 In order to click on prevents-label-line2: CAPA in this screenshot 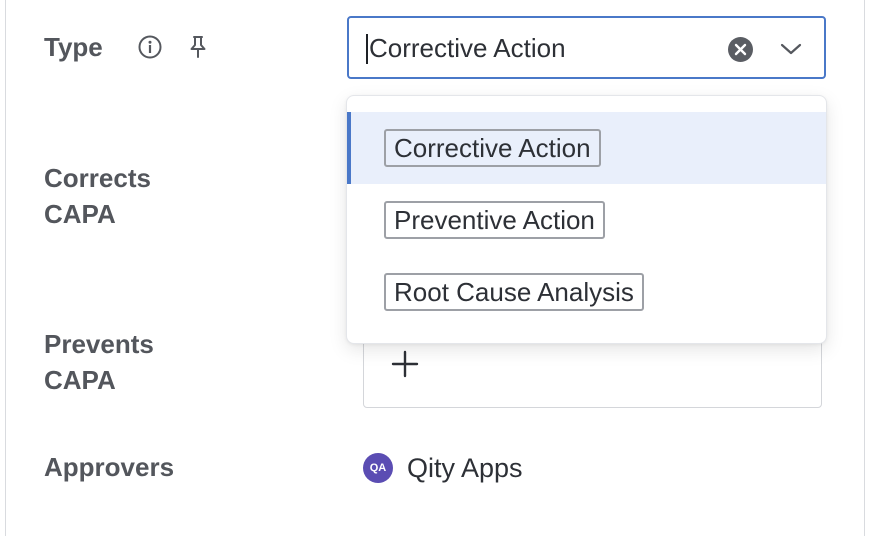, I will do `click(80, 380)`.